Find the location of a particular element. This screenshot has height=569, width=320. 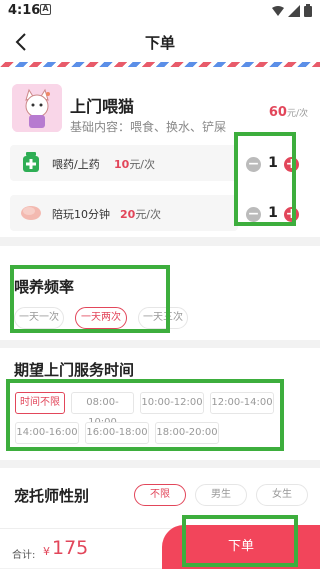

addon-play: 陪玩10分钟 20元/次 is located at coordinates (124, 213).